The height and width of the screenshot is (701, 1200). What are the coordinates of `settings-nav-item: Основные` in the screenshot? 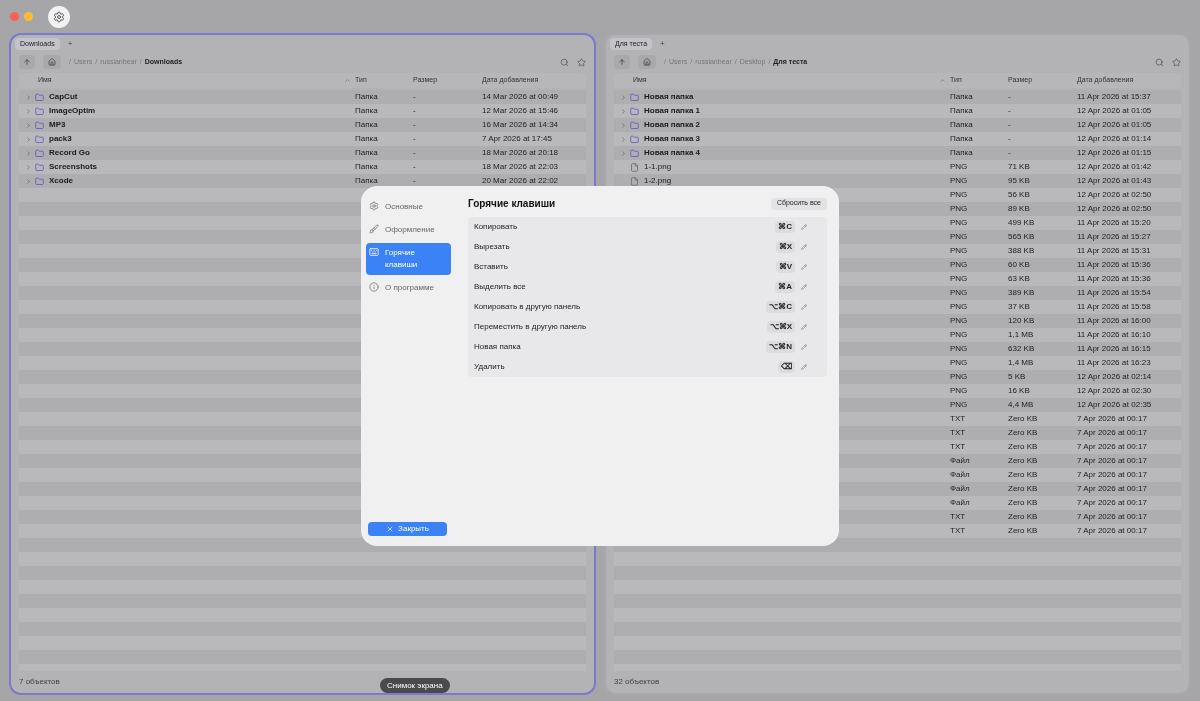 It's located at (408, 207).